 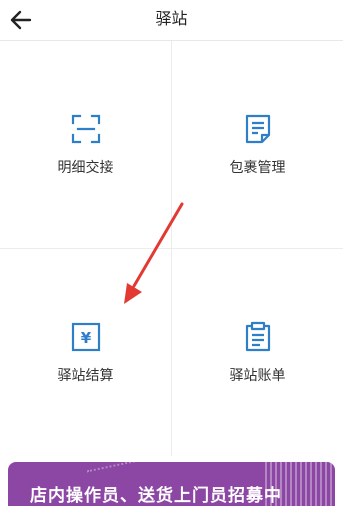 What do you see at coordinates (257, 375) in the screenshot?
I see `menu-item-label: 驿站账单` at bounding box center [257, 375].